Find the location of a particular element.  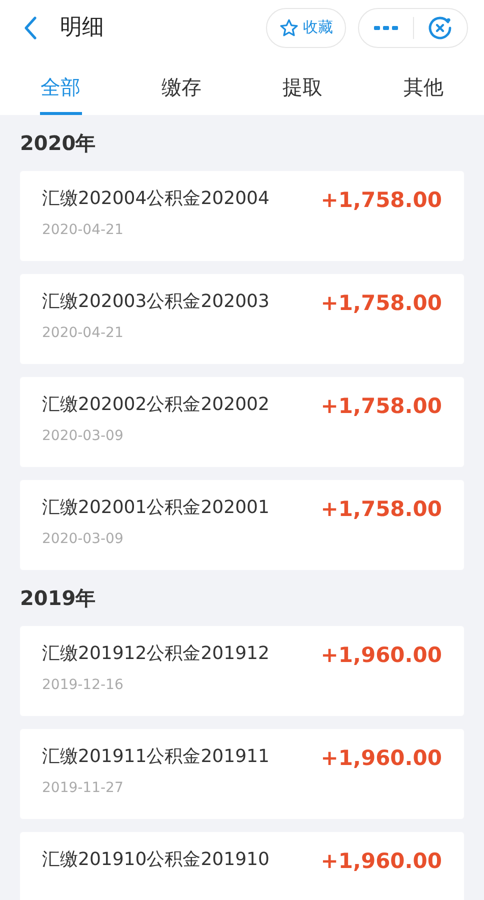

record-date: 2019-11-27 is located at coordinates (83, 788).